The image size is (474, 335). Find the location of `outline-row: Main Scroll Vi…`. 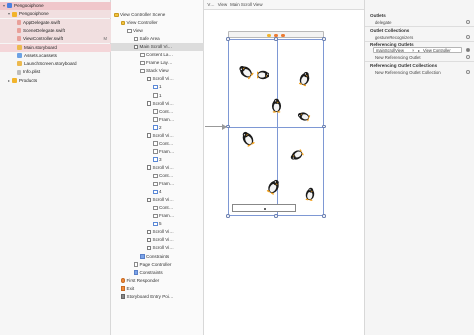

outline-row: Main Scroll Vi… is located at coordinates (157, 47).